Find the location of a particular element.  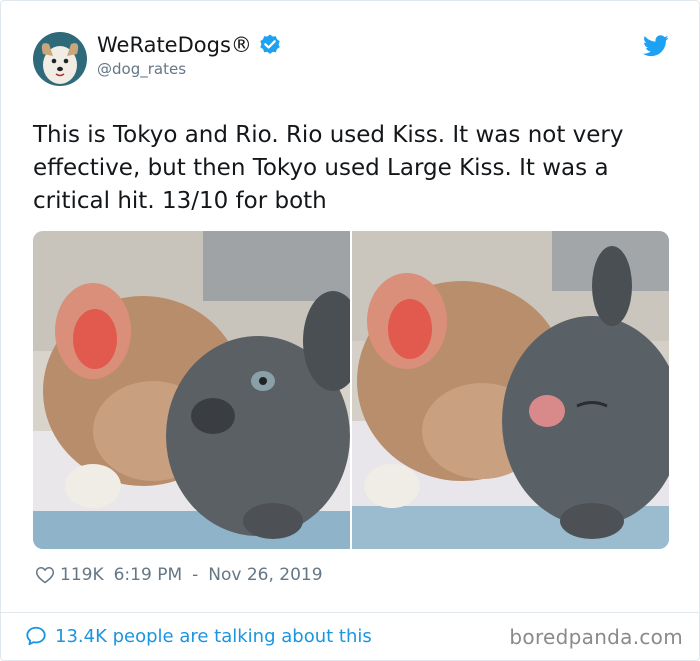

speech-bubble-icon is located at coordinates (36, 636).